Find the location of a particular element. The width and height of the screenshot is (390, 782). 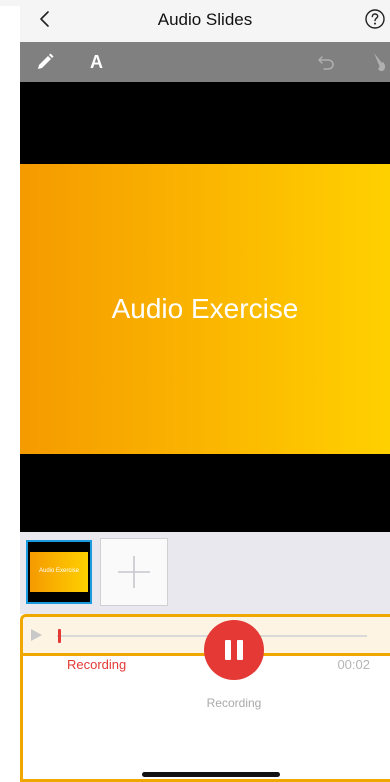

slide-thumbnail-strip: Audio Exercise is located at coordinates (205, 573).